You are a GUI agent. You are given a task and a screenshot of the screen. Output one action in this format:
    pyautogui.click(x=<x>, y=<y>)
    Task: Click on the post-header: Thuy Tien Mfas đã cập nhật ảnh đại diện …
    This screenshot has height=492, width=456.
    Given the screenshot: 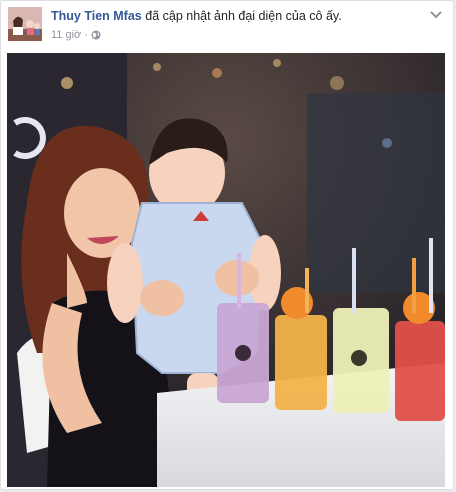 What is the action you would take?
    pyautogui.click(x=196, y=16)
    